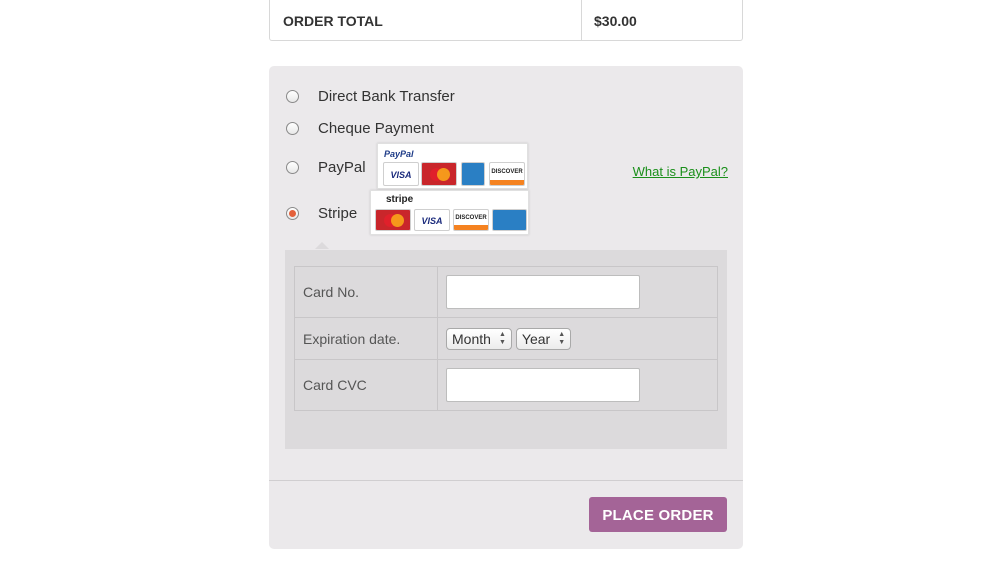 This screenshot has width=1008, height=587. Describe the element at coordinates (543, 292) in the screenshot. I see `card-number-input` at that location.